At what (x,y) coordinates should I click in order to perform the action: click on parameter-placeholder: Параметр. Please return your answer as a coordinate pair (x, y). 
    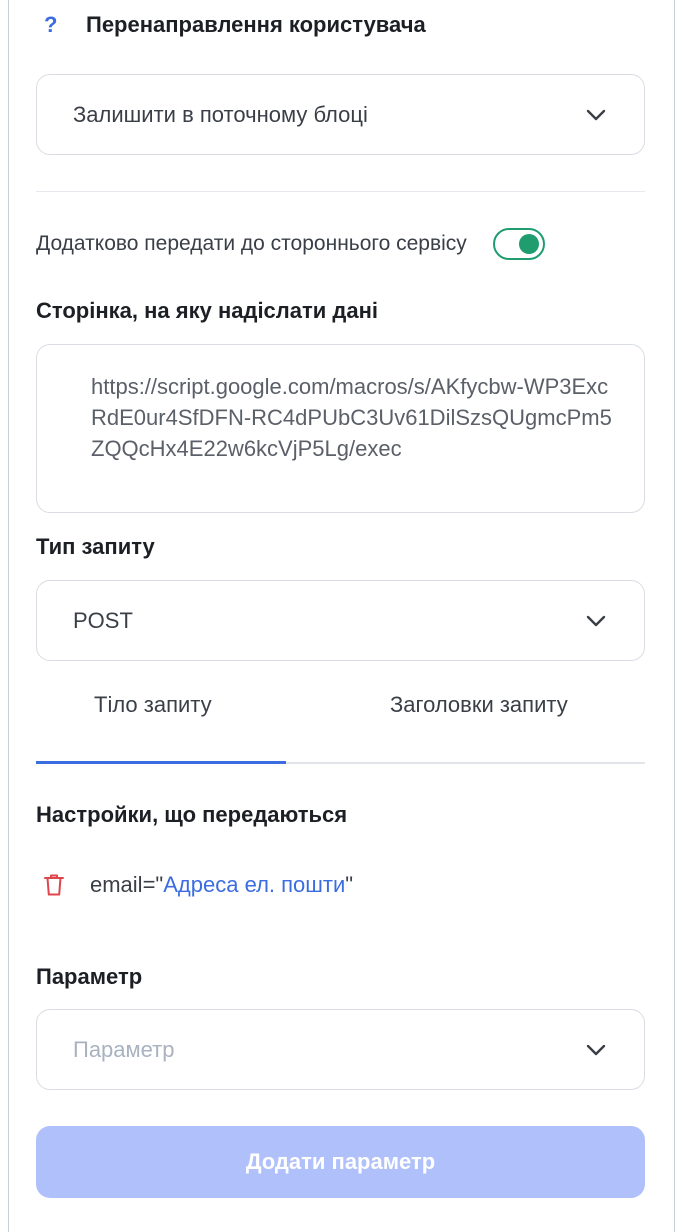
    Looking at the image, I should click on (124, 1049).